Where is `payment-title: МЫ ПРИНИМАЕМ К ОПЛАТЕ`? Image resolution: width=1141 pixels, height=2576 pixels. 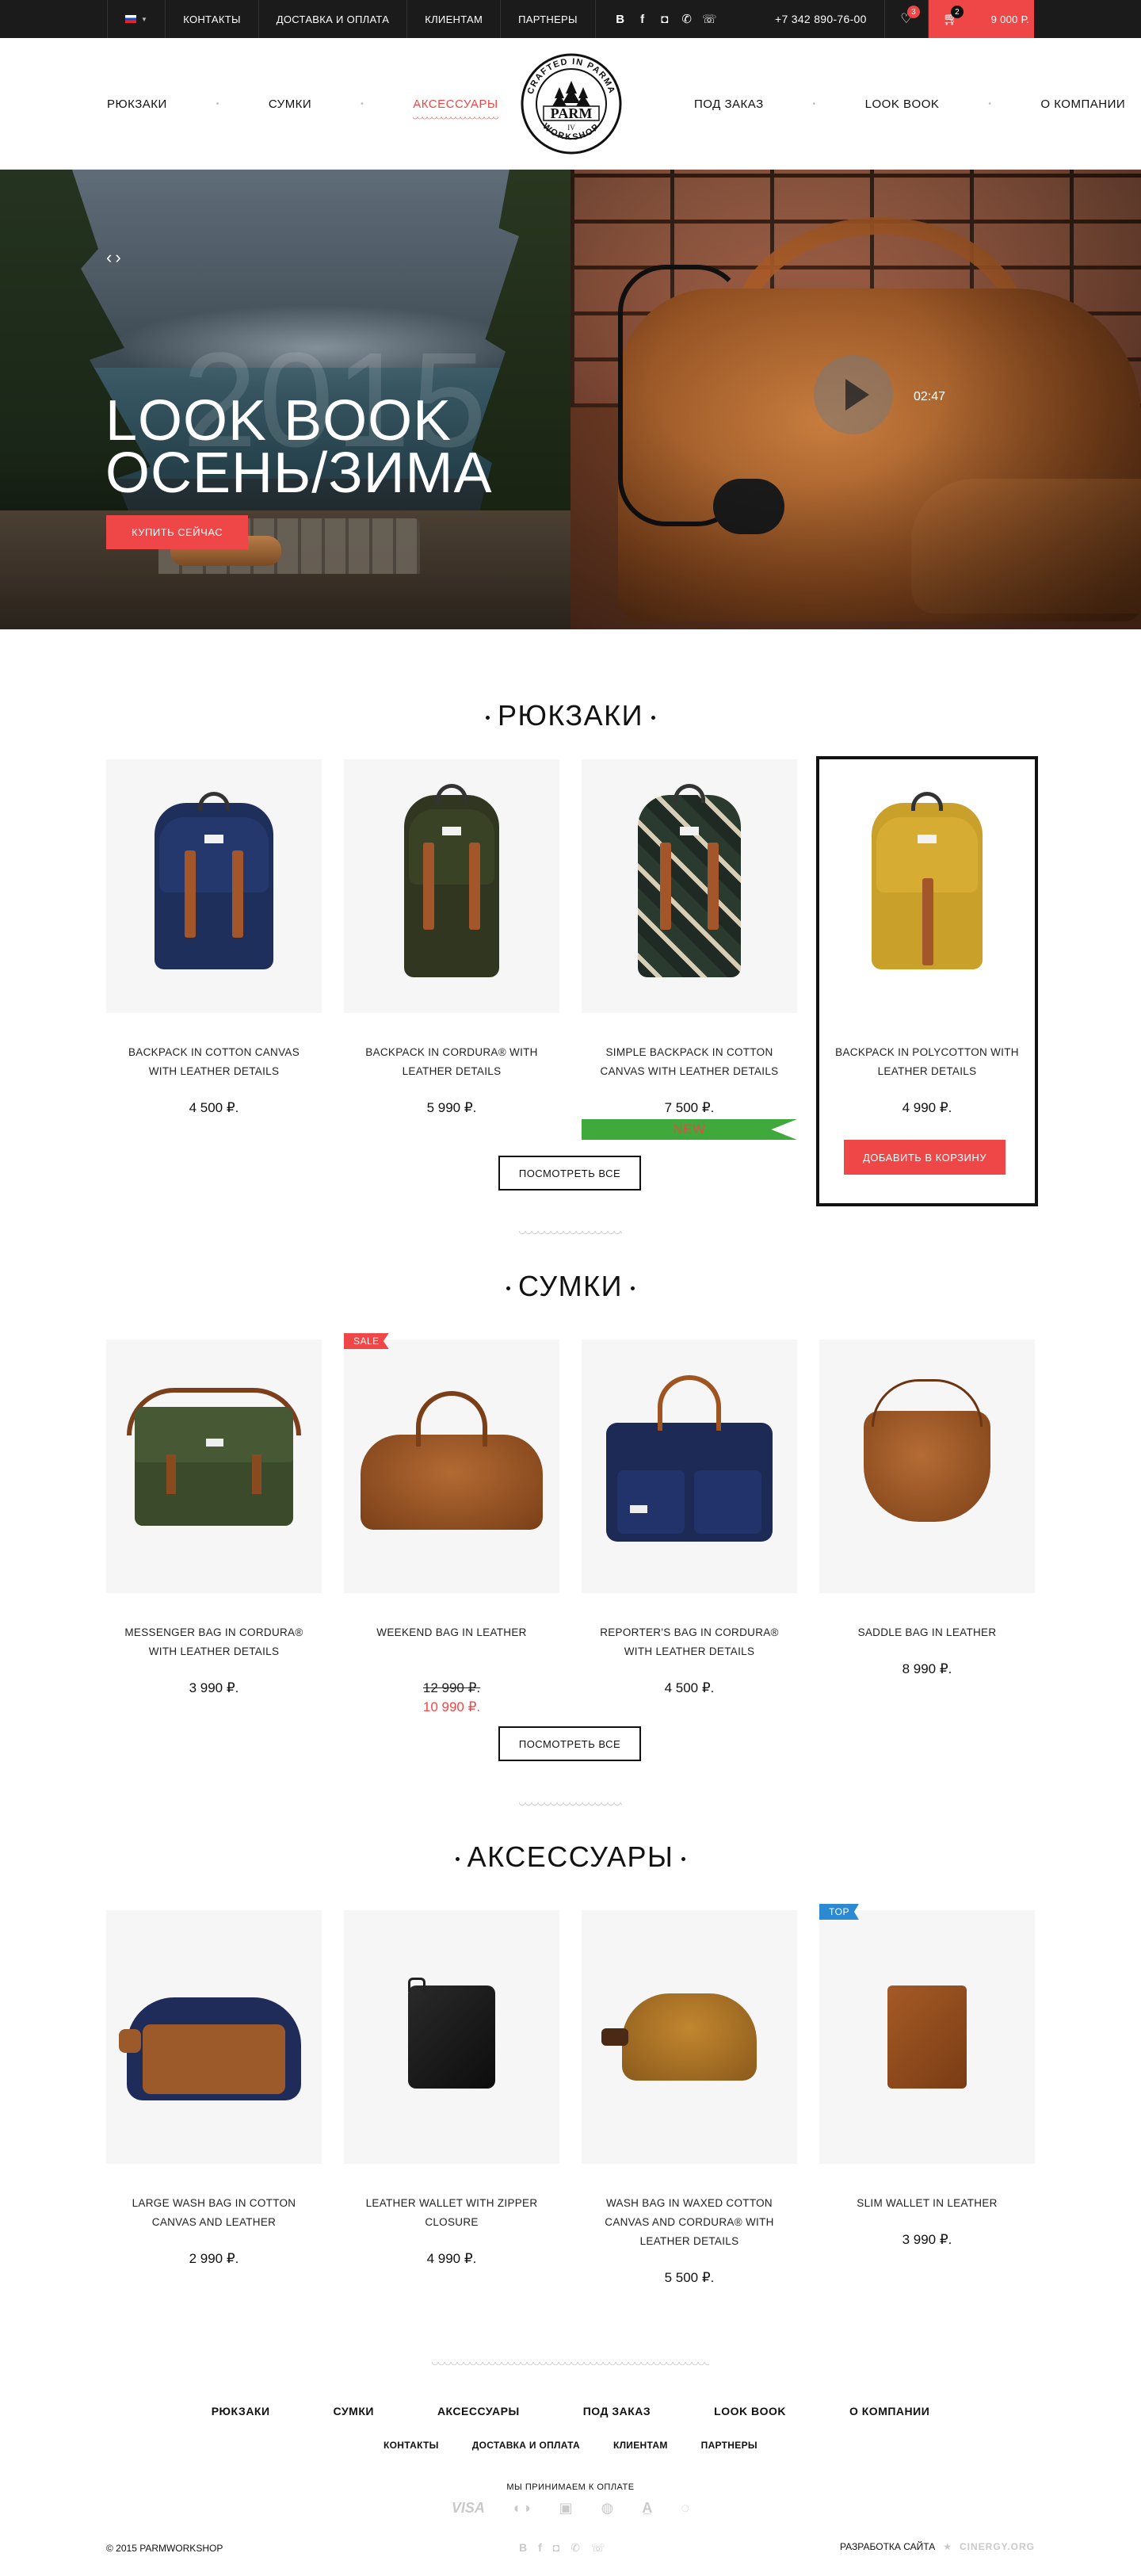 payment-title: МЫ ПРИНИМАЕМ К ОПЛАТЕ is located at coordinates (570, 2487).